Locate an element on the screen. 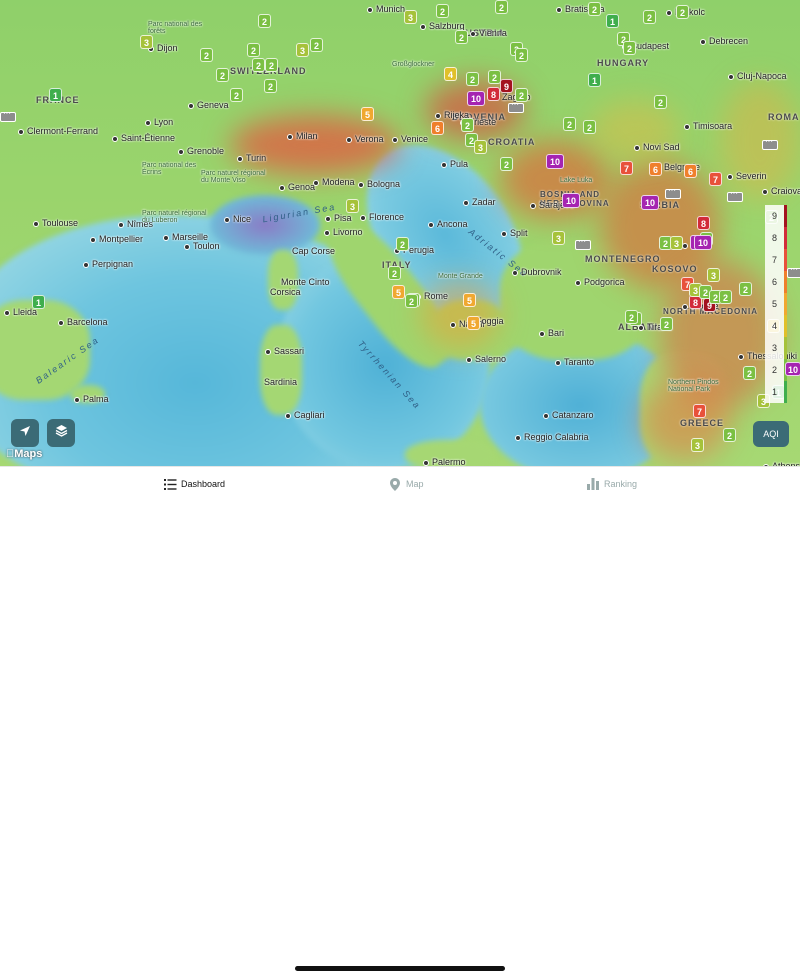  tab-dashboard: Dashboard is located at coordinates (194, 484).